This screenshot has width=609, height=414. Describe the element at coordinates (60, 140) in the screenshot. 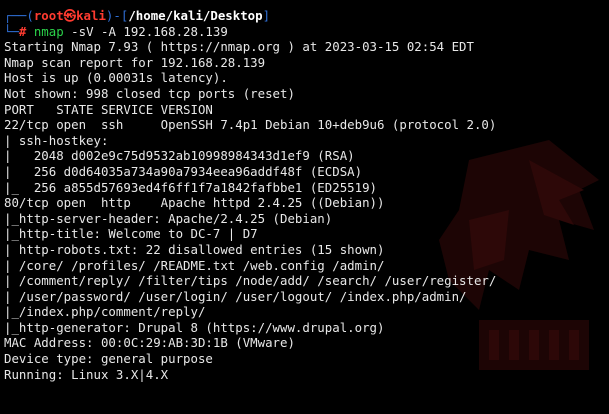

I see `output-line: | ssh-hostkey:` at that location.